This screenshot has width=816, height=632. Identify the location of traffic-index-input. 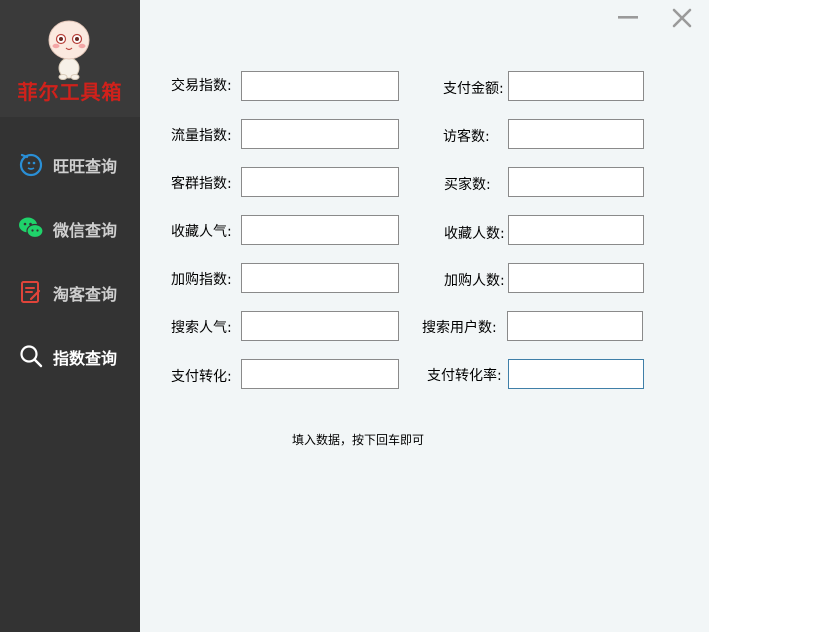
(320, 134).